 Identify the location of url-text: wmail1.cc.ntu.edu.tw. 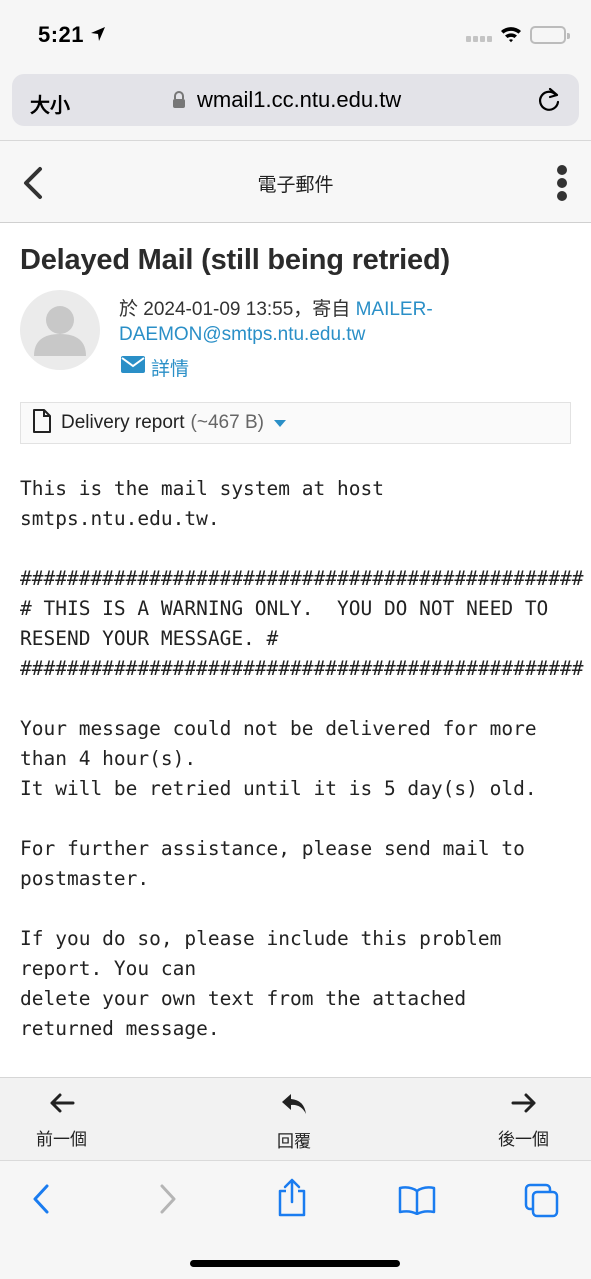
(299, 100).